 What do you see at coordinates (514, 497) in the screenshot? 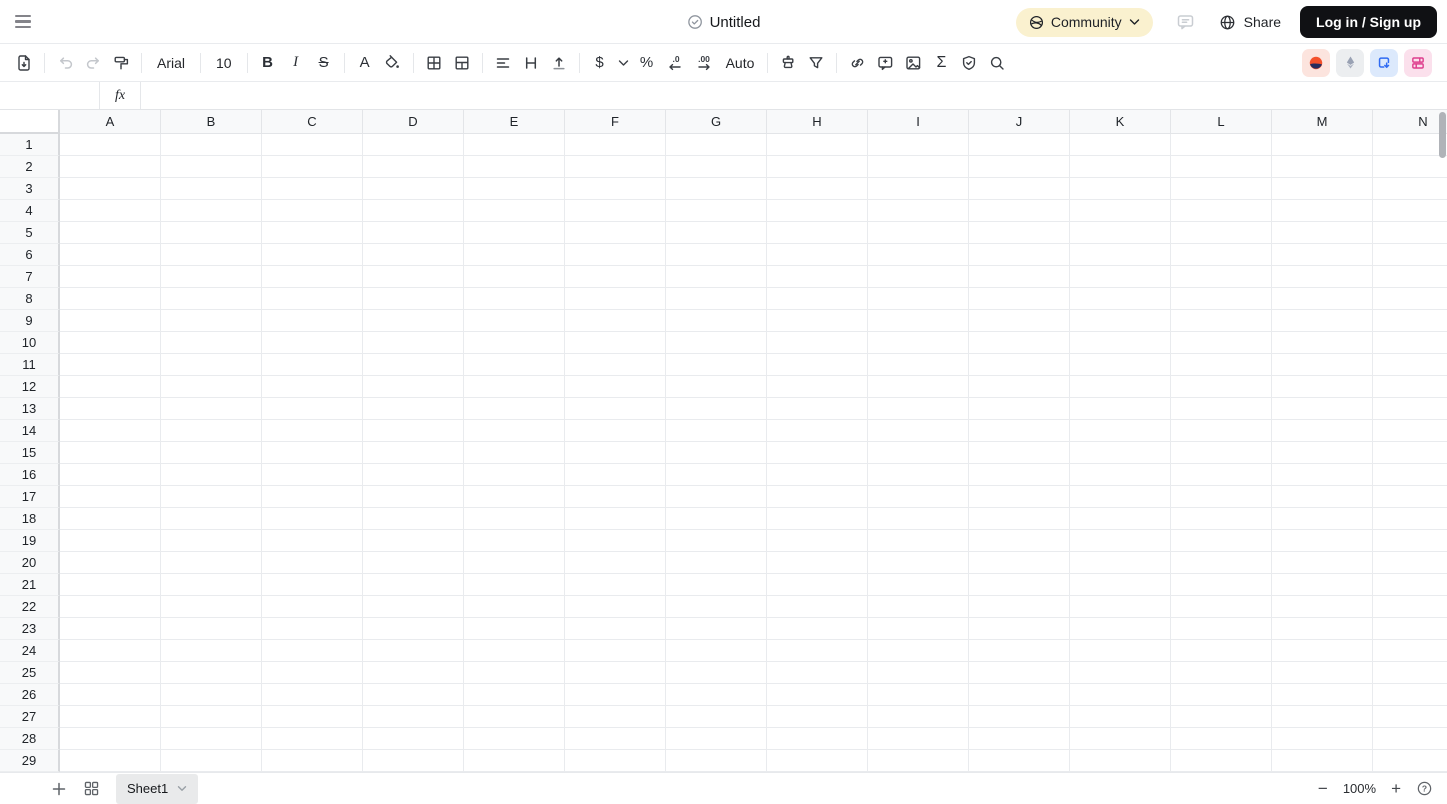
I see `cell-E17` at bounding box center [514, 497].